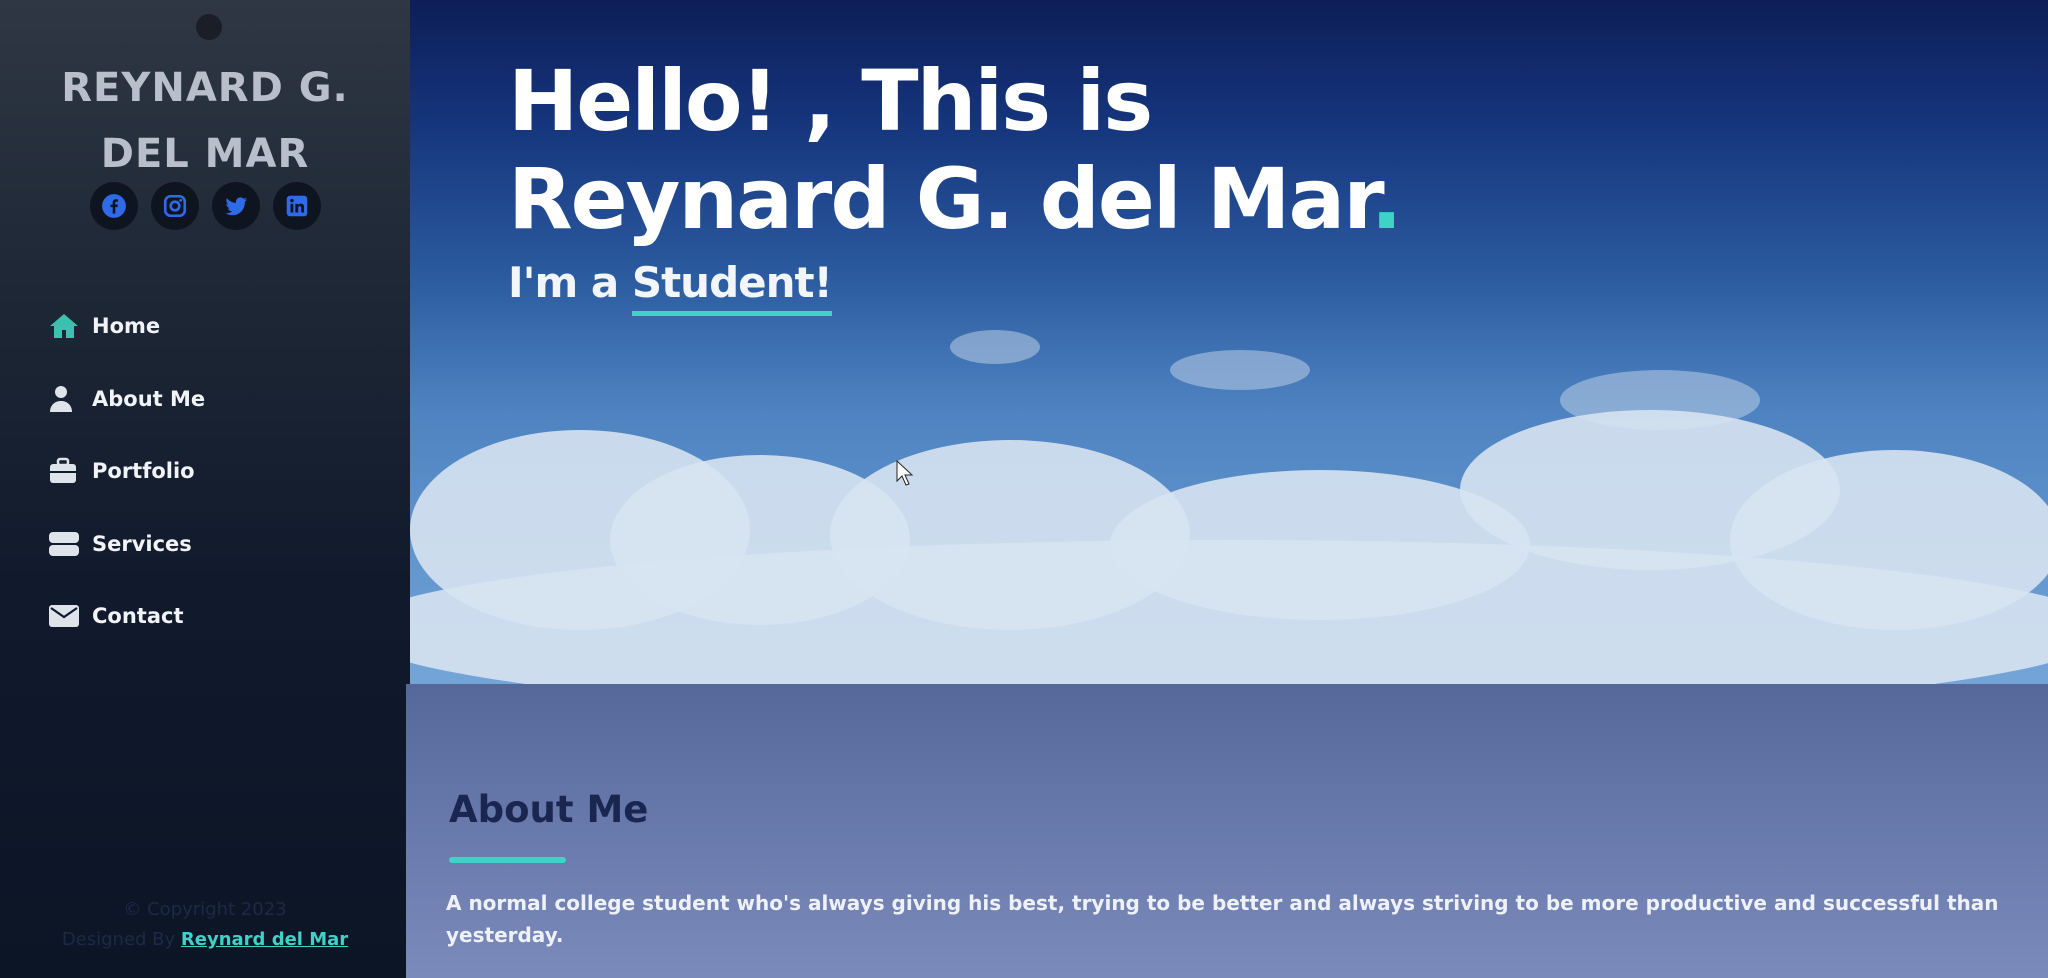 The height and width of the screenshot is (978, 2048). Describe the element at coordinates (205, 121) in the screenshot. I see `brand-name: REYNARD G. DEL MAR` at that location.